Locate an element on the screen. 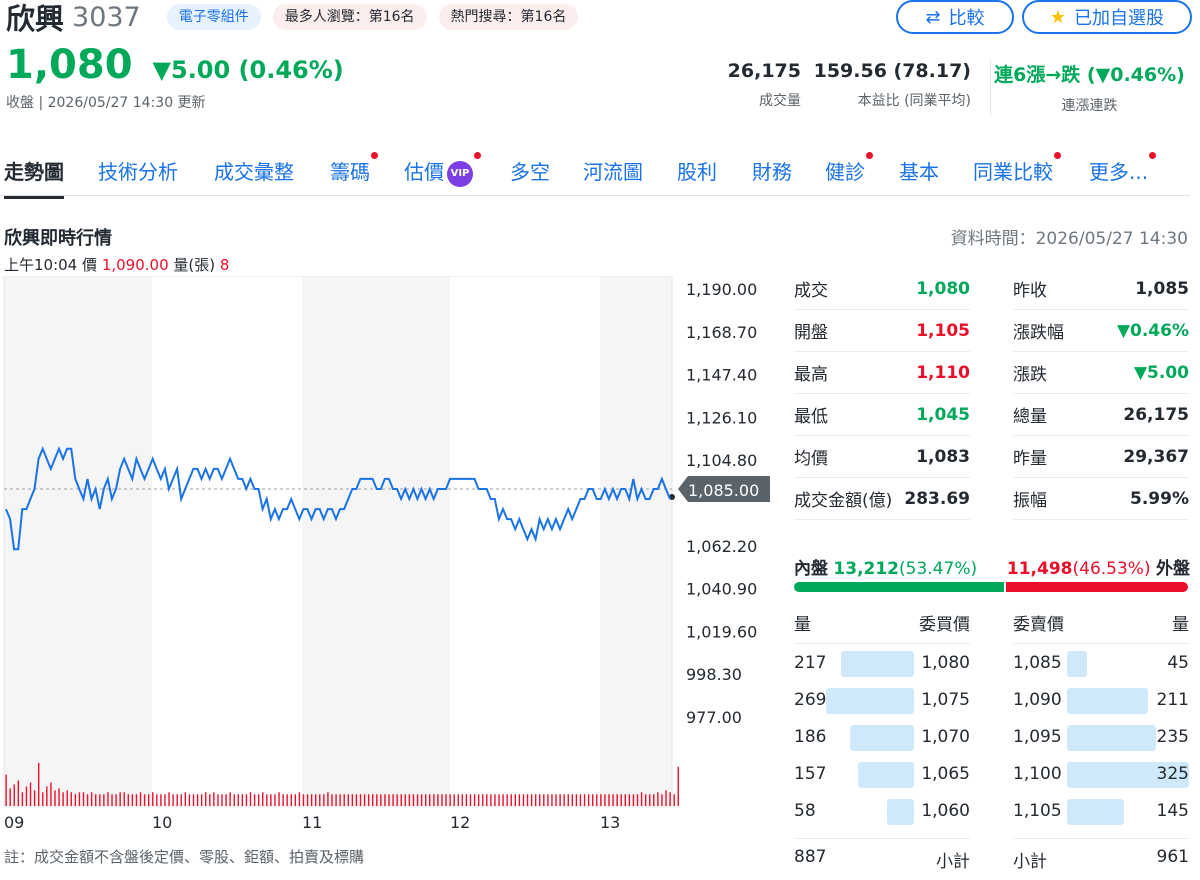  industry-tag: 電子零組件 is located at coordinates (213, 17).